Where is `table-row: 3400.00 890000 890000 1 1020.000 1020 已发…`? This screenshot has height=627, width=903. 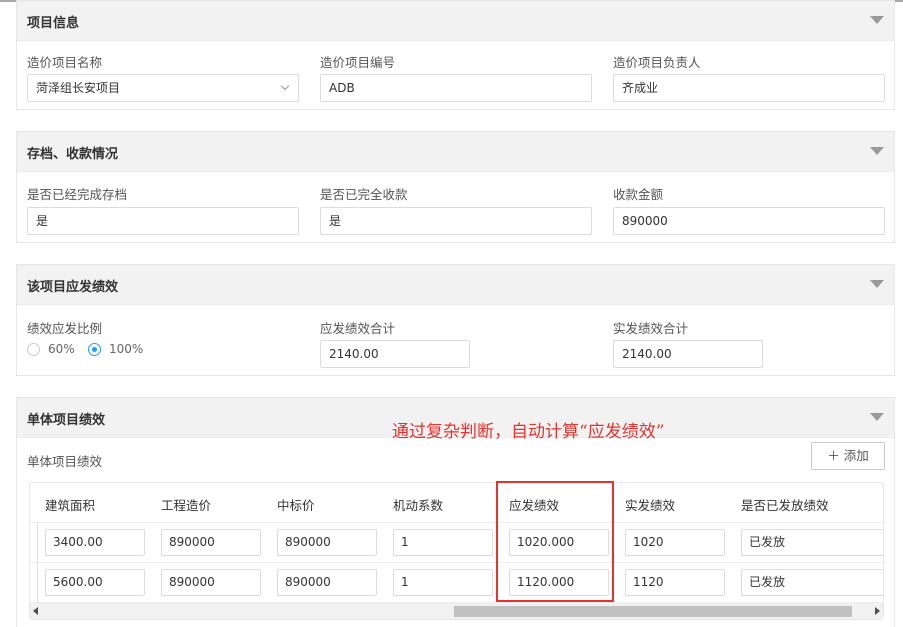
table-row: 3400.00 890000 890000 1 1020.000 1020 已发… is located at coordinates (456, 543).